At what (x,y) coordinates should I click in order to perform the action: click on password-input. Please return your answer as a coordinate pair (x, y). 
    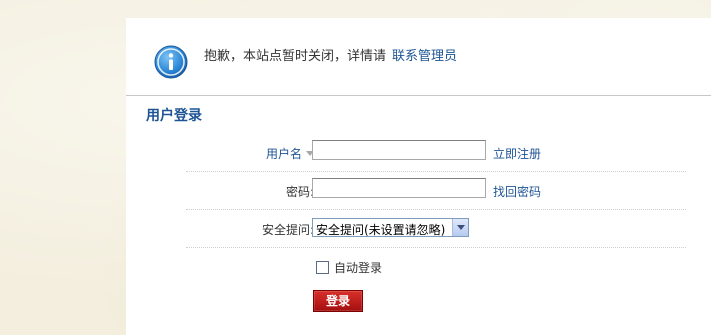
    Looking at the image, I should click on (399, 188).